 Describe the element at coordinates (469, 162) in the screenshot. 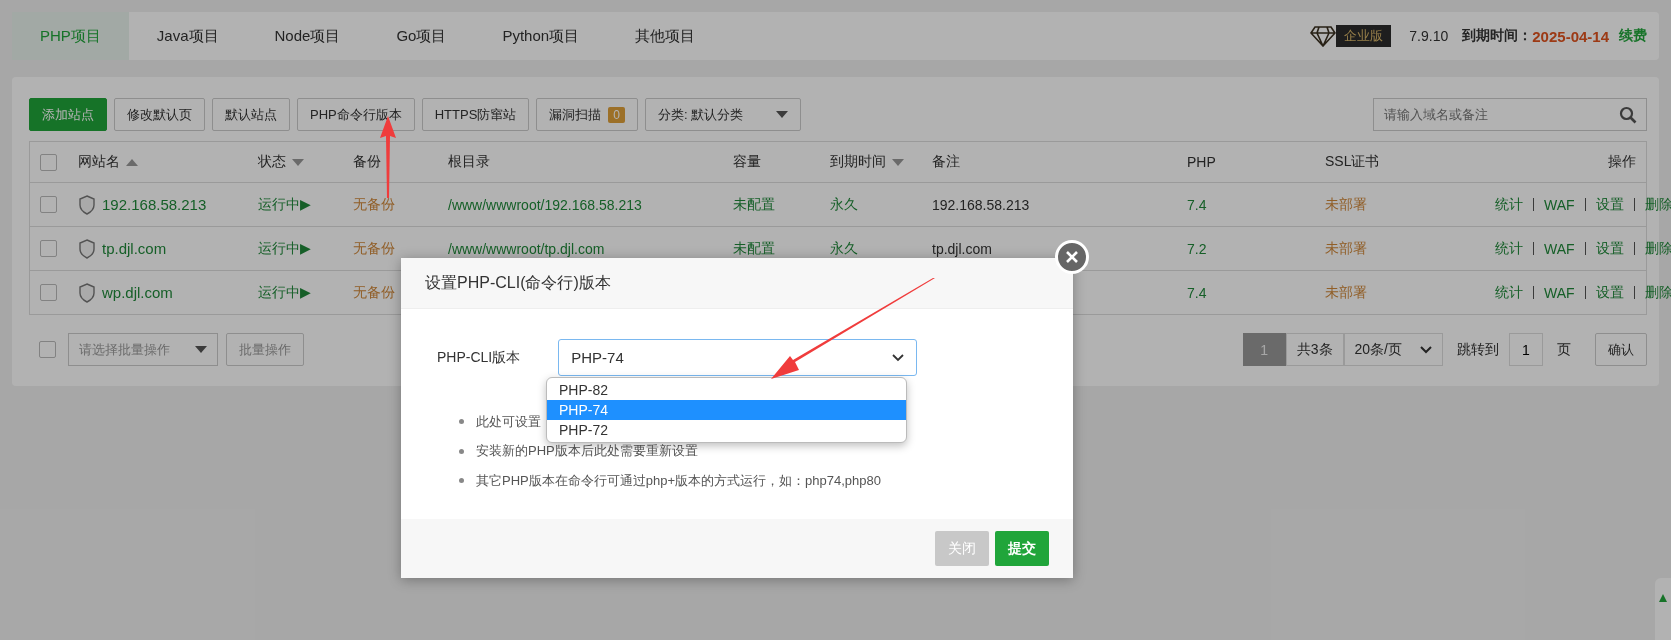

I see `column-header: 根目录` at that location.